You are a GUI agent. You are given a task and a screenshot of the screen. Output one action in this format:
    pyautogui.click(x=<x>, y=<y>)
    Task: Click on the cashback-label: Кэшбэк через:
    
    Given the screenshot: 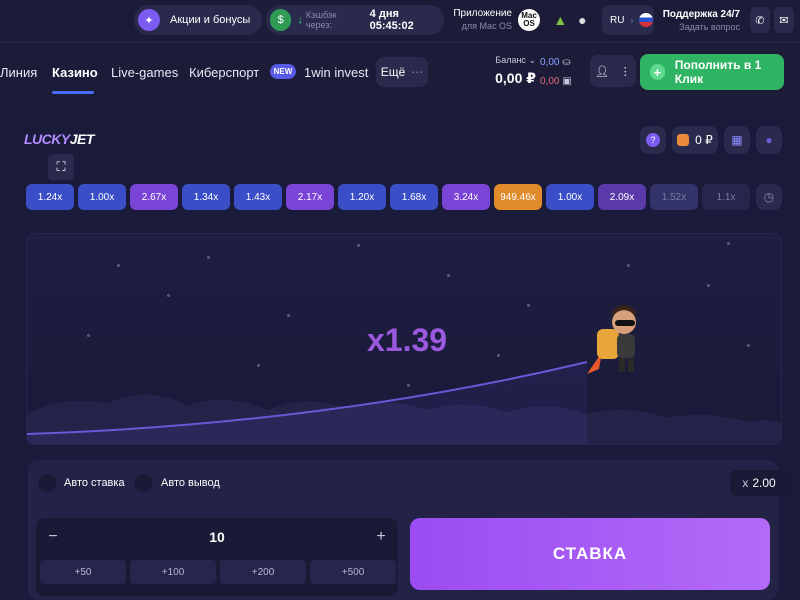 What is the action you would take?
    pyautogui.click(x=321, y=20)
    